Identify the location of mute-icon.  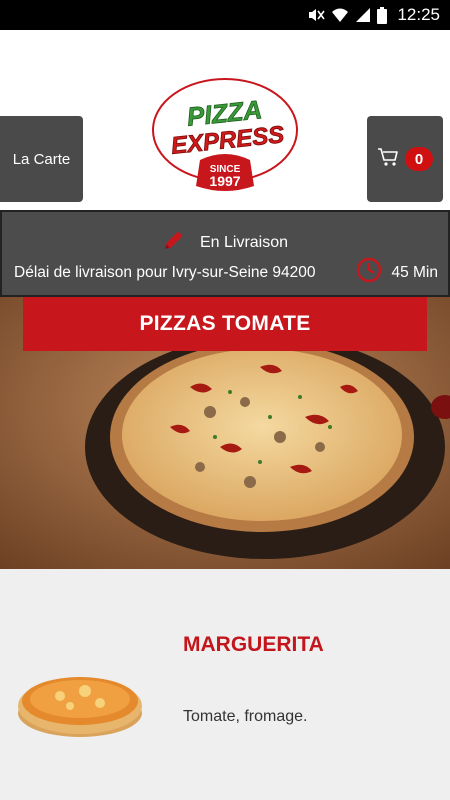
(316, 15).